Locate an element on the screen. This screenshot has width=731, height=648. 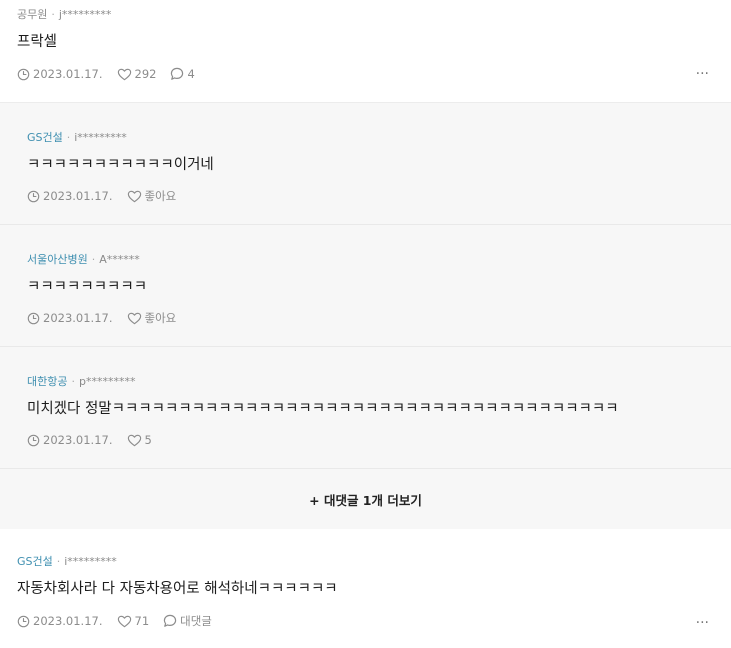
like-button: 5 is located at coordinates (139, 440).